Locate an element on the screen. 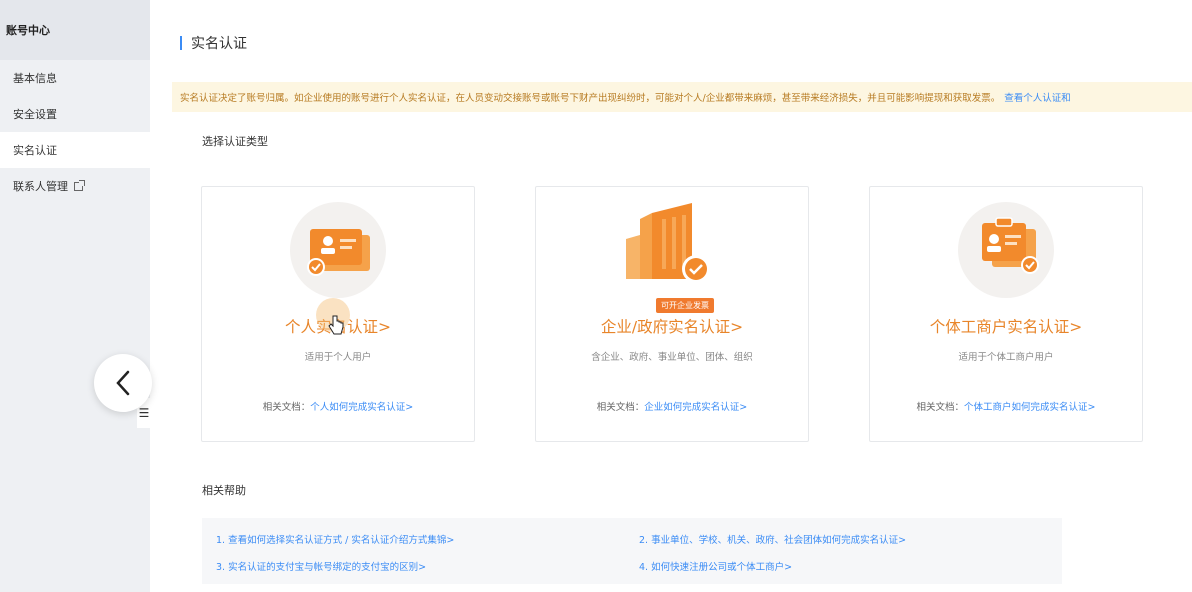 The height and width of the screenshot is (592, 1192). sidebar-item-contacts: 联系人管理 is located at coordinates (75, 186).